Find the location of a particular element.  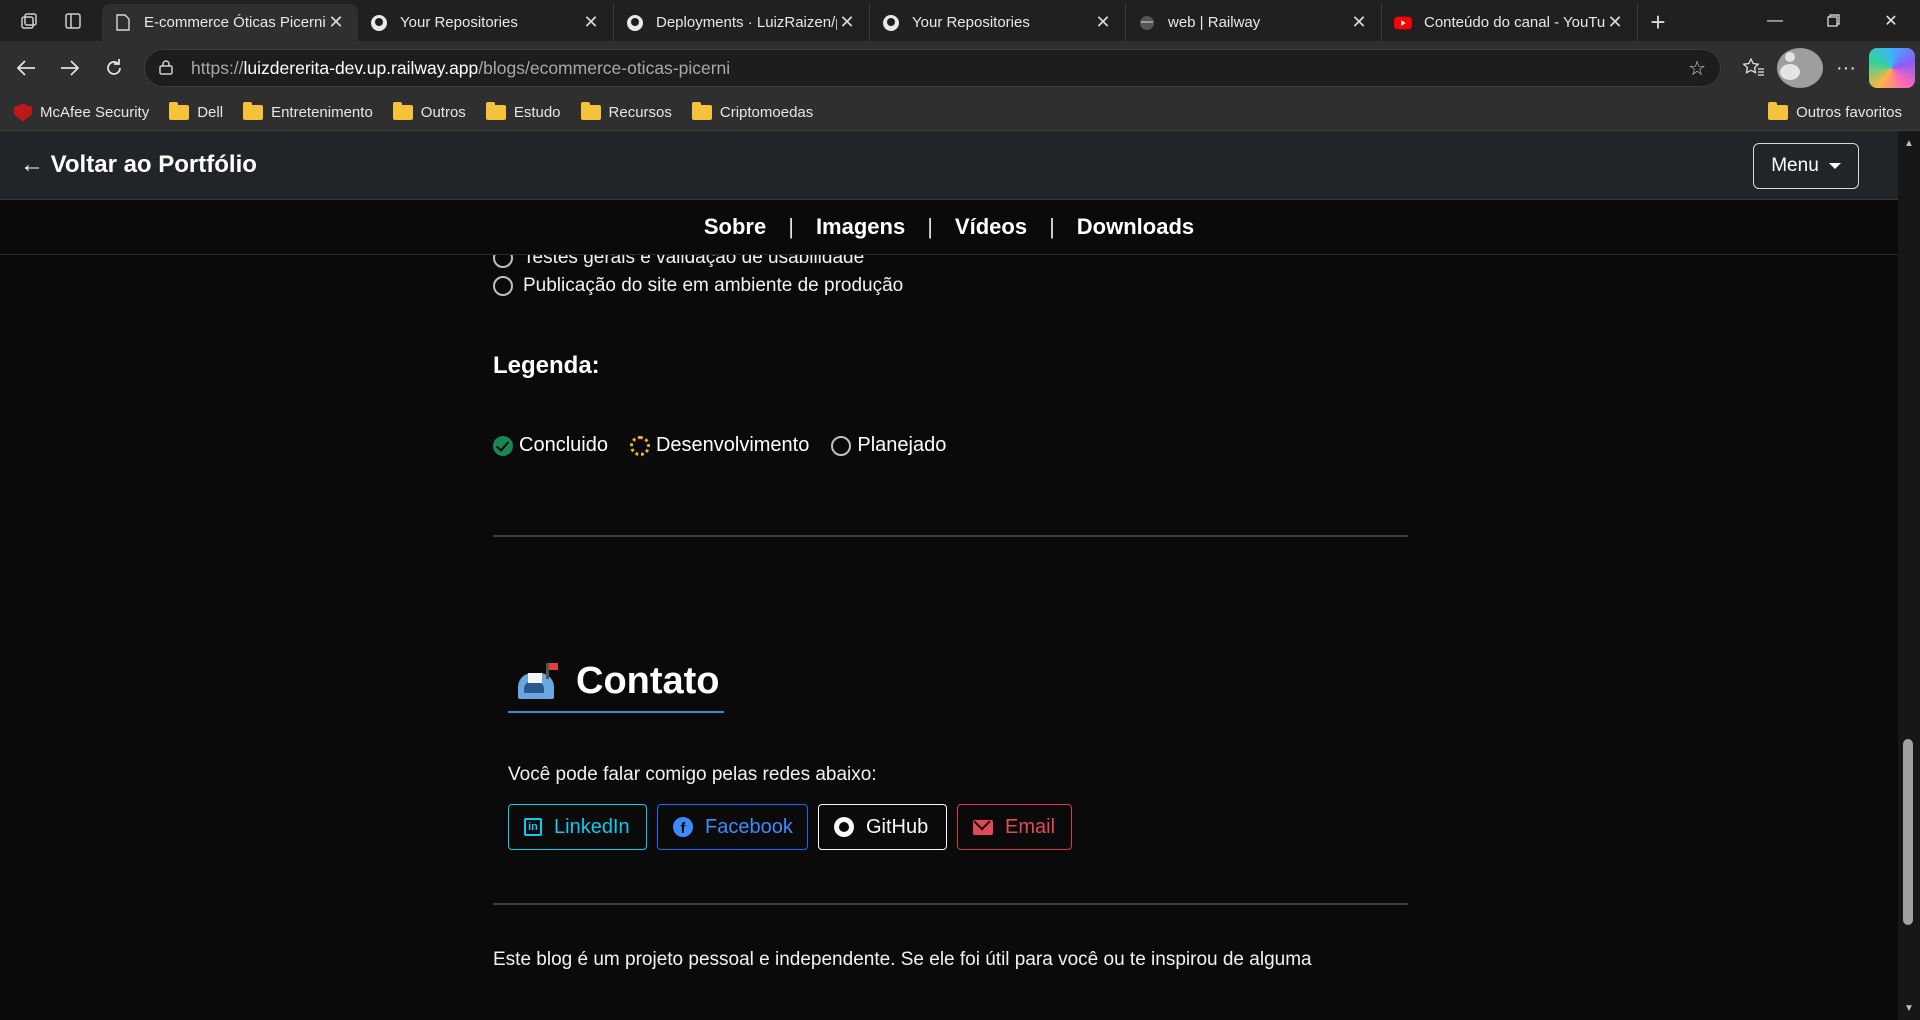

new-tab-button: + is located at coordinates (1658, 22).